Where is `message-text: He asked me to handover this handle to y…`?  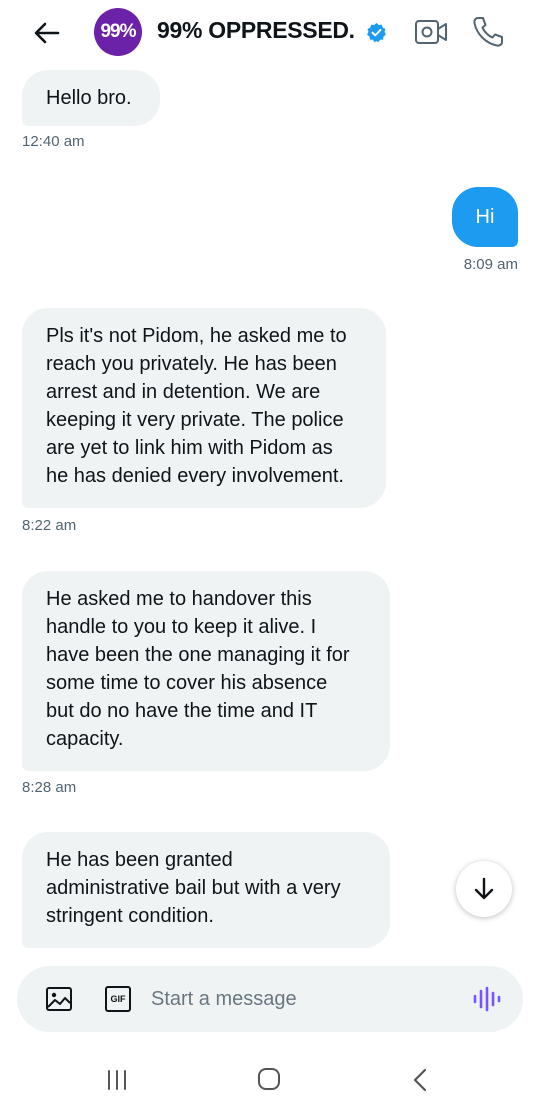
message-text: He asked me to handover this handle to y… is located at coordinates (198, 669).